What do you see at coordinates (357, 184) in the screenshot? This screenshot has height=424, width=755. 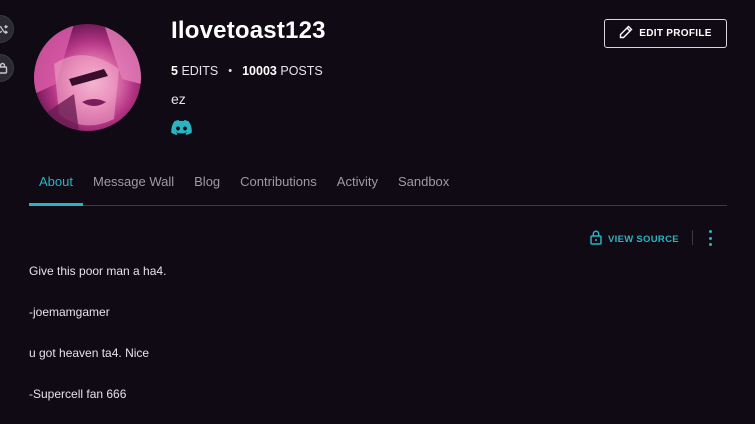 I see `tab-activity: Activity` at bounding box center [357, 184].